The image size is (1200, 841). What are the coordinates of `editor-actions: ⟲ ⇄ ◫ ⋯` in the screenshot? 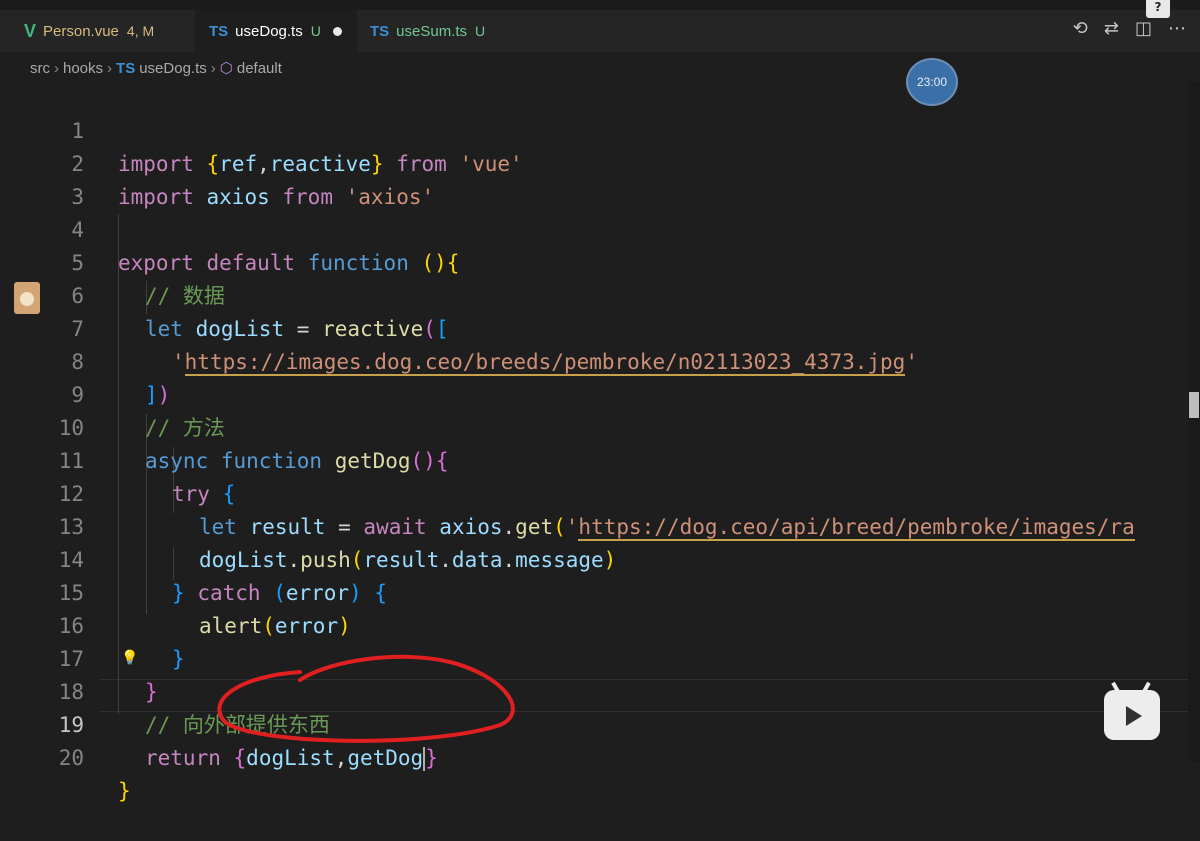 It's located at (1129, 28).